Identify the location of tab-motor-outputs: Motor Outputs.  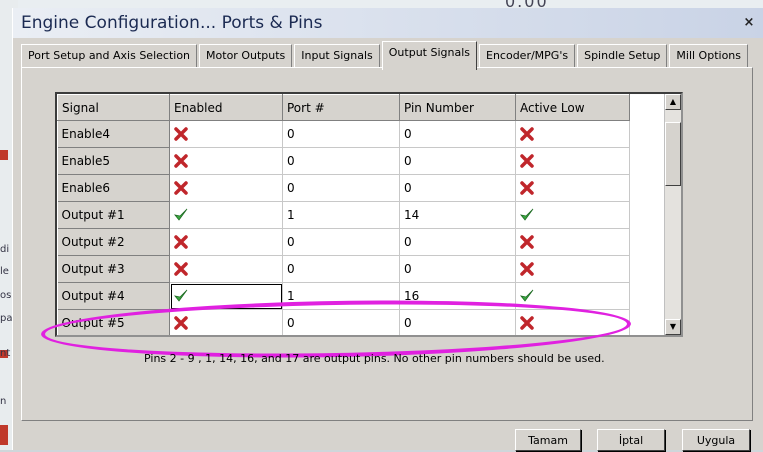
(246, 56).